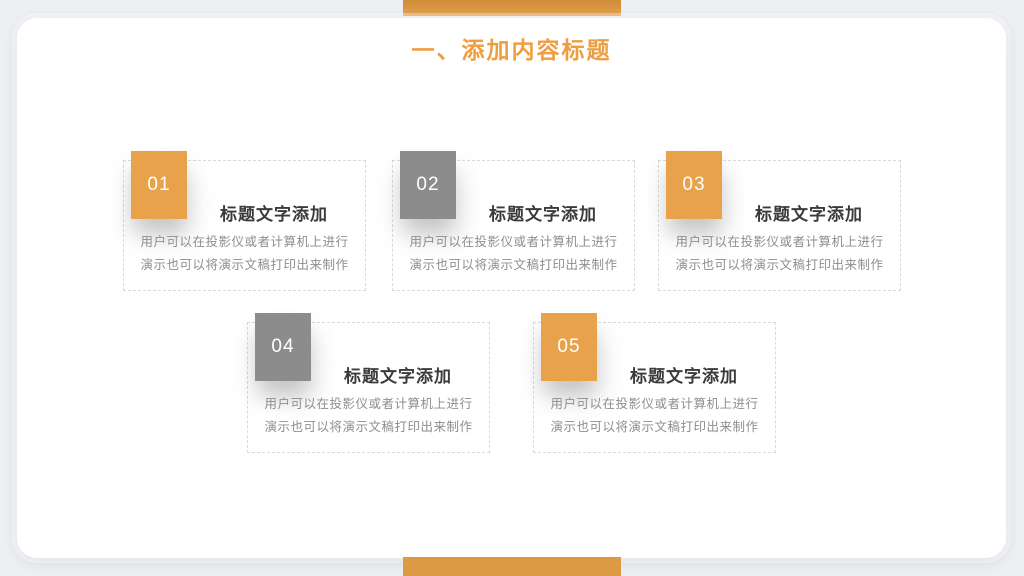 This screenshot has width=1024, height=576. What do you see at coordinates (511, 50) in the screenshot?
I see `slide-title: 一、添加内容标题` at bounding box center [511, 50].